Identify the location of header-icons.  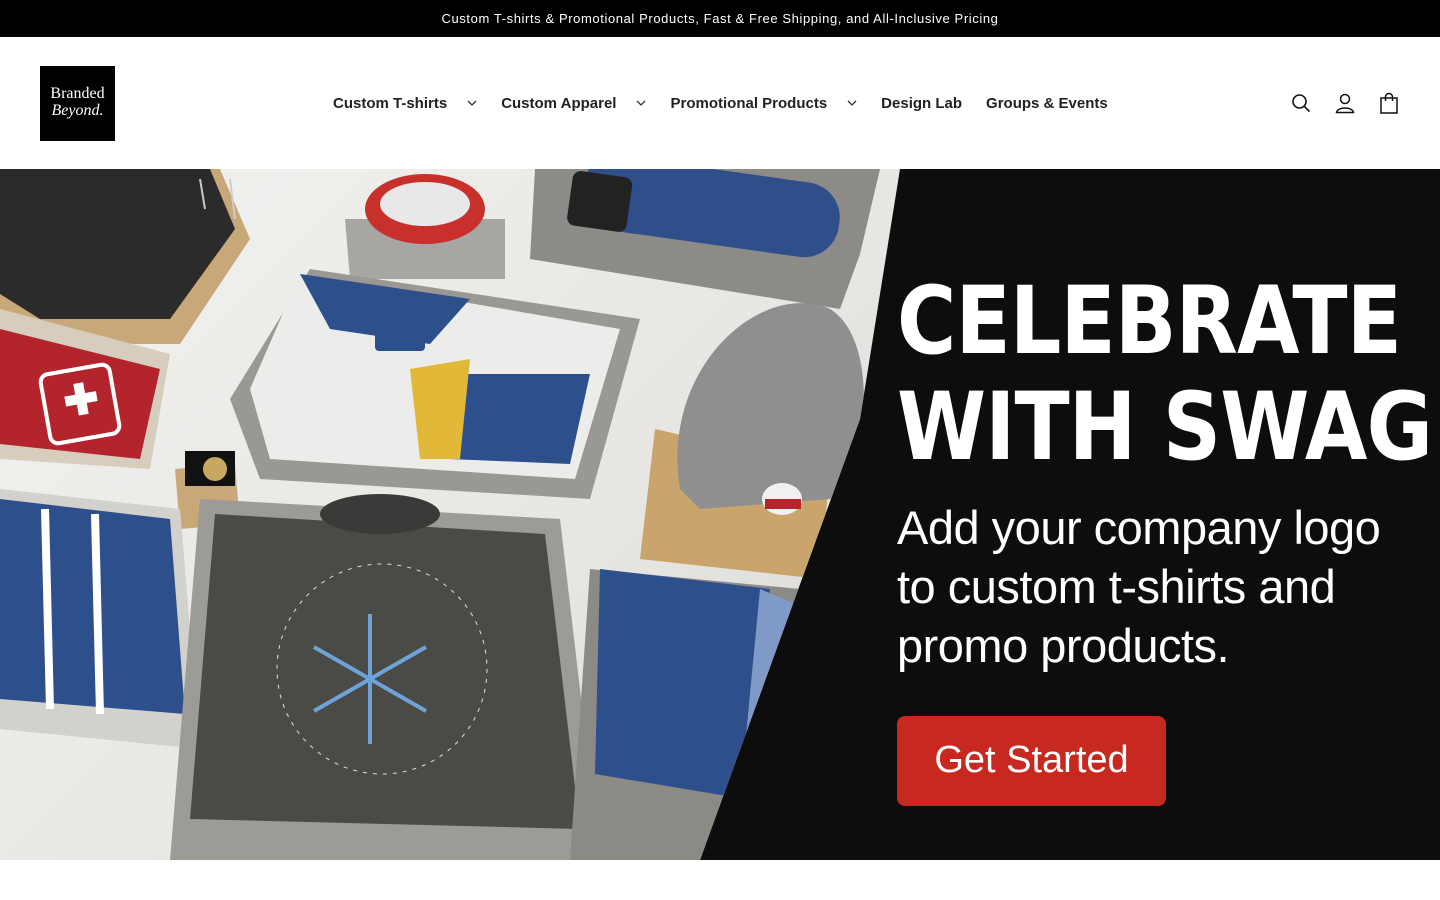
(1345, 103).